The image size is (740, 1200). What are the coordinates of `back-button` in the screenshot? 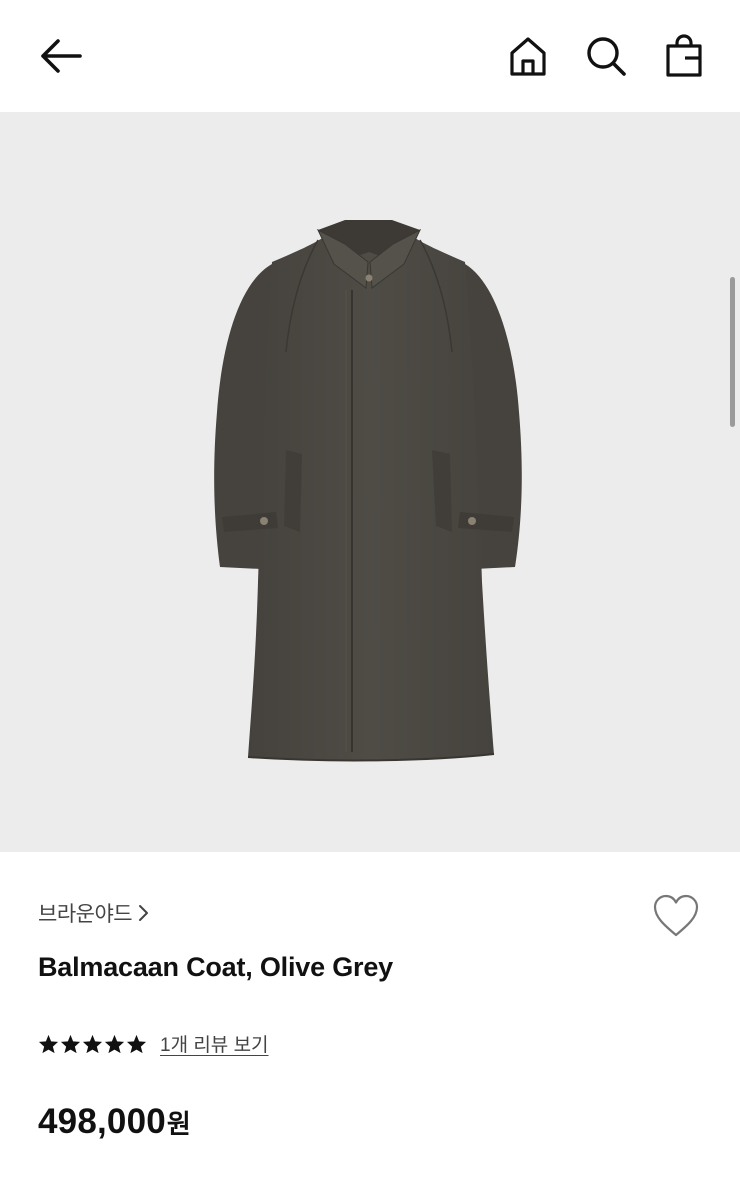 It's located at (60, 56).